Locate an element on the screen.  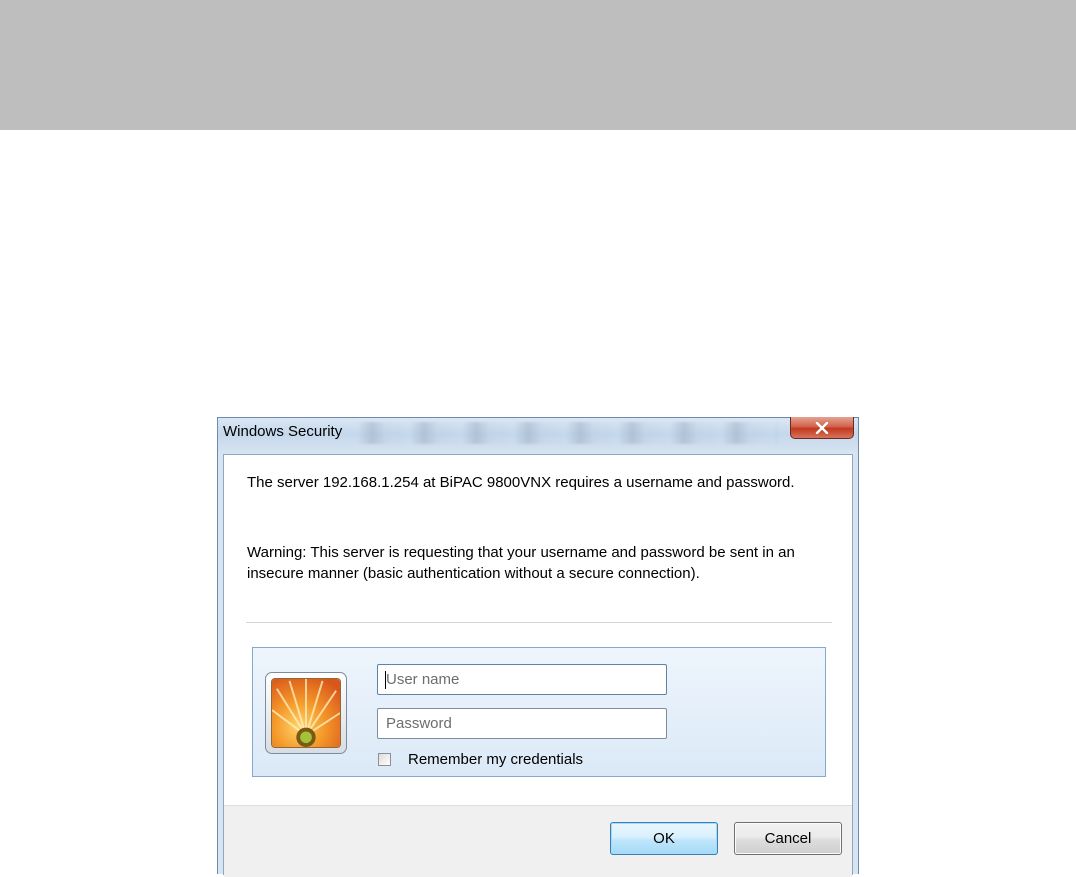
avatar is located at coordinates (306, 713).